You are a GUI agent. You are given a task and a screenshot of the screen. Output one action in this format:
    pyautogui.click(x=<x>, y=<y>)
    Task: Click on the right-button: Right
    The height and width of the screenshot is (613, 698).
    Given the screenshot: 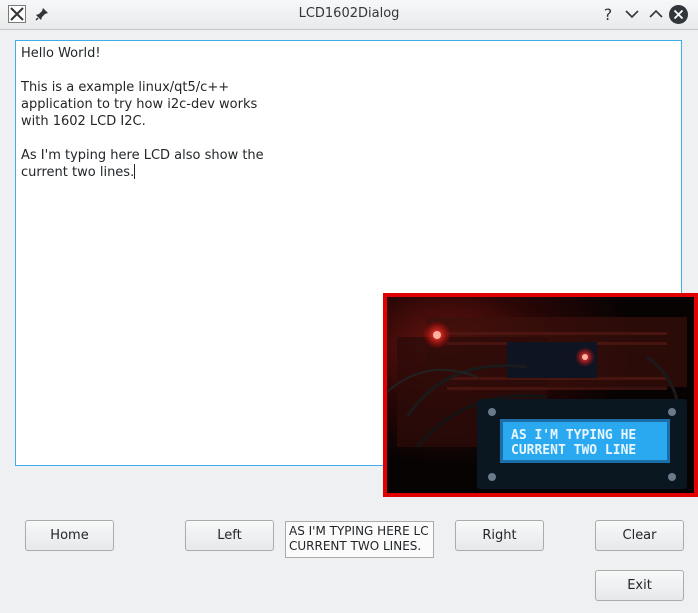 What is the action you would take?
    pyautogui.click(x=499, y=535)
    